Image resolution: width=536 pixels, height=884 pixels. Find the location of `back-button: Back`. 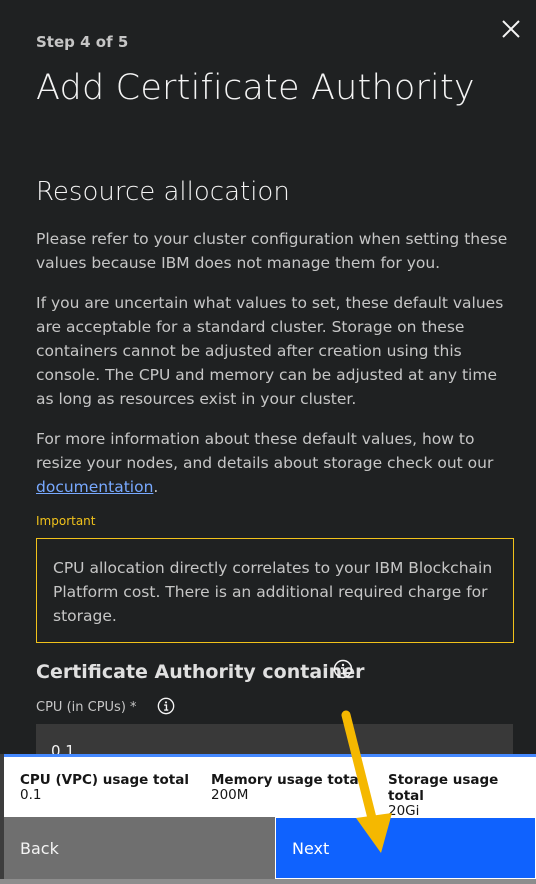

back-button: Back is located at coordinates (139, 848).